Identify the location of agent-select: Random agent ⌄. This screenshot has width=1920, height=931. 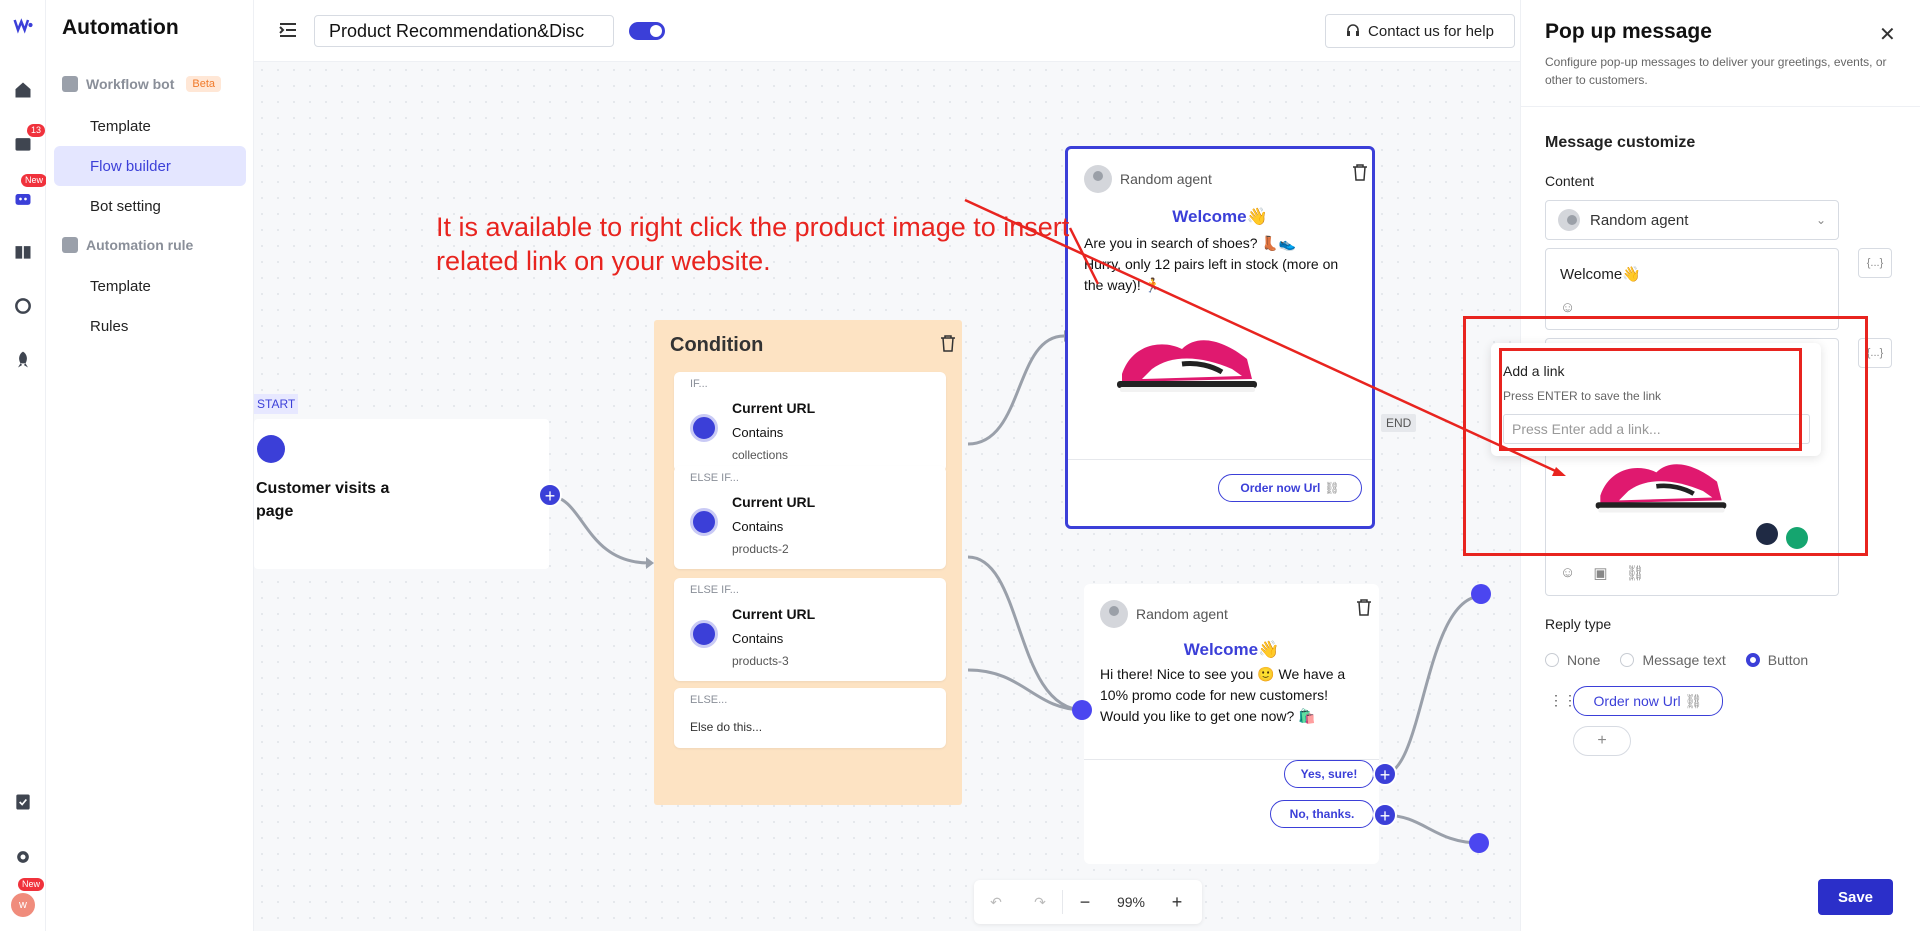
(1692, 220).